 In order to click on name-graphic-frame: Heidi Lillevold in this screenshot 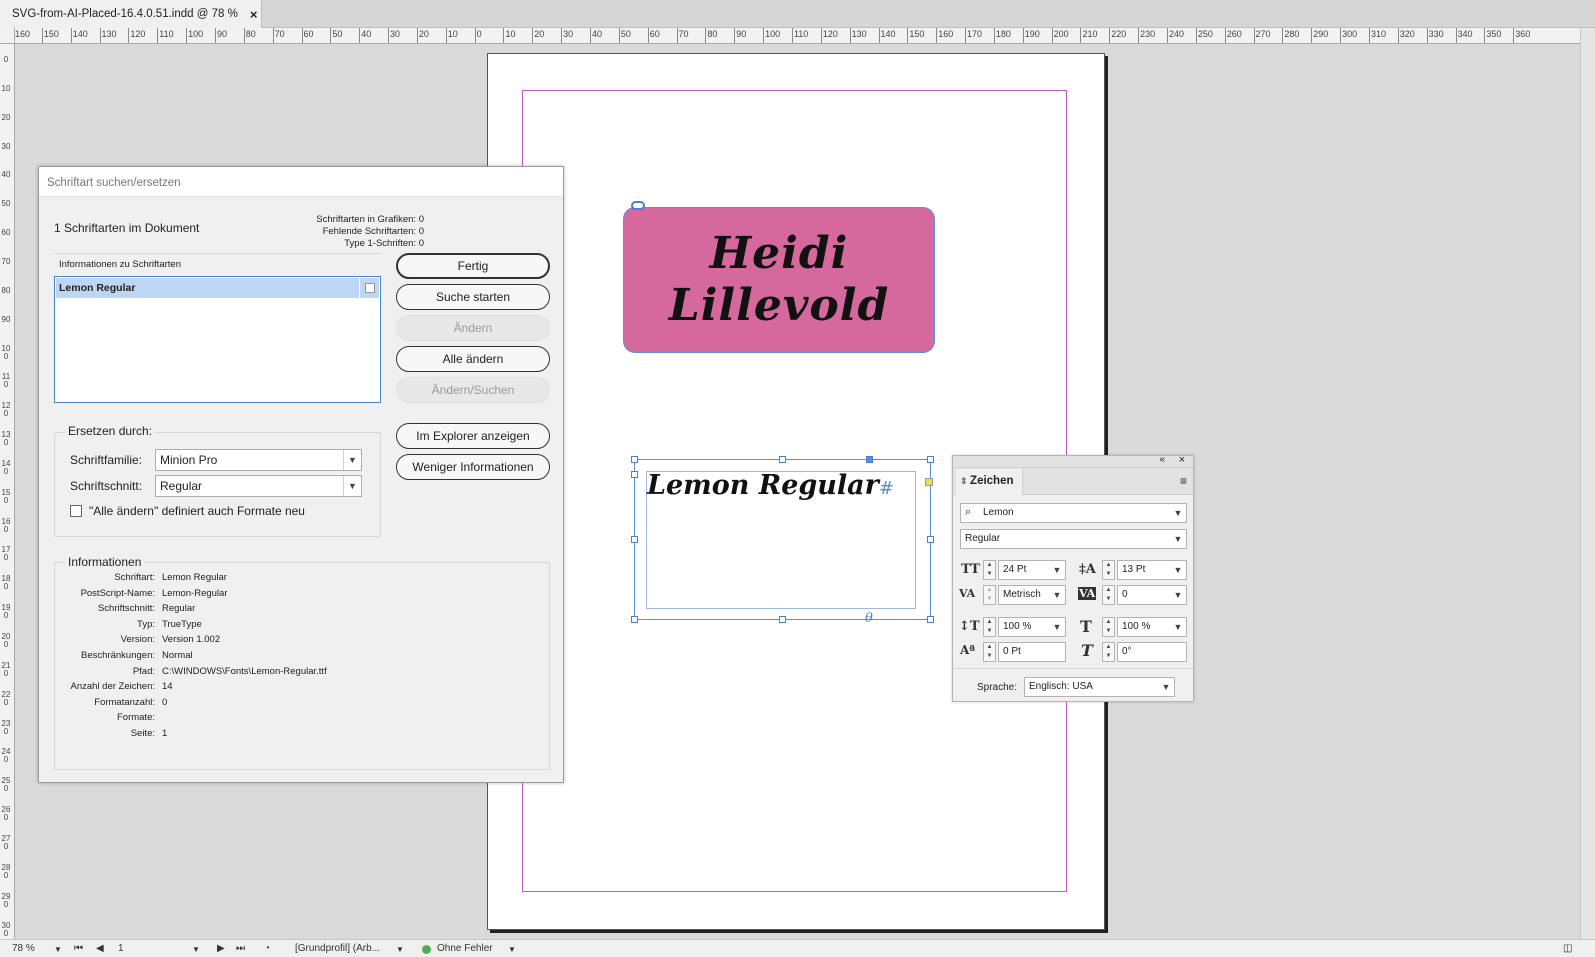, I will do `click(779, 280)`.